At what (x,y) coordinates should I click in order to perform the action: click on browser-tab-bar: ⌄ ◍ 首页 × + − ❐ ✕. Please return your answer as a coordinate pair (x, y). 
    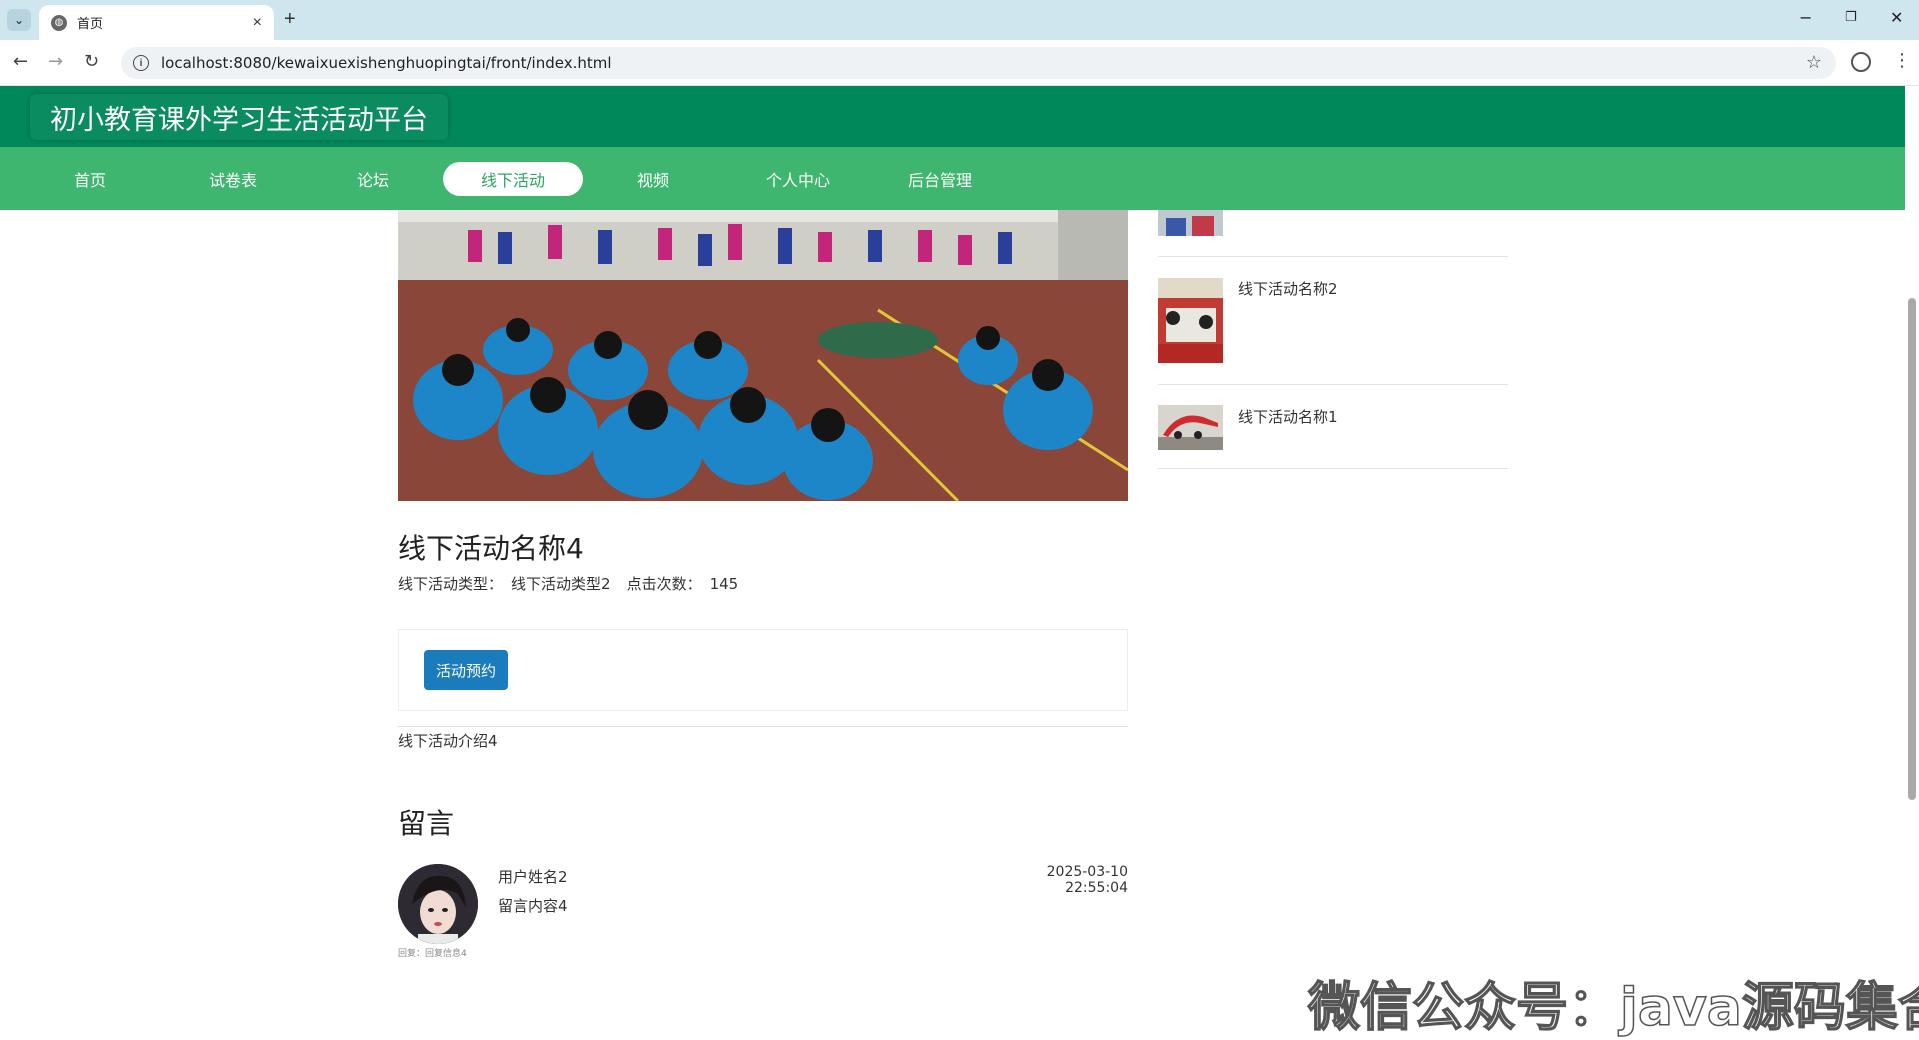
    Looking at the image, I should click on (959, 20).